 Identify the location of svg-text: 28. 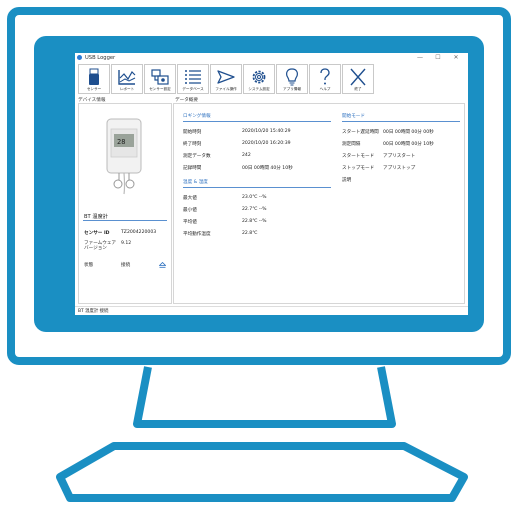
(121, 142).